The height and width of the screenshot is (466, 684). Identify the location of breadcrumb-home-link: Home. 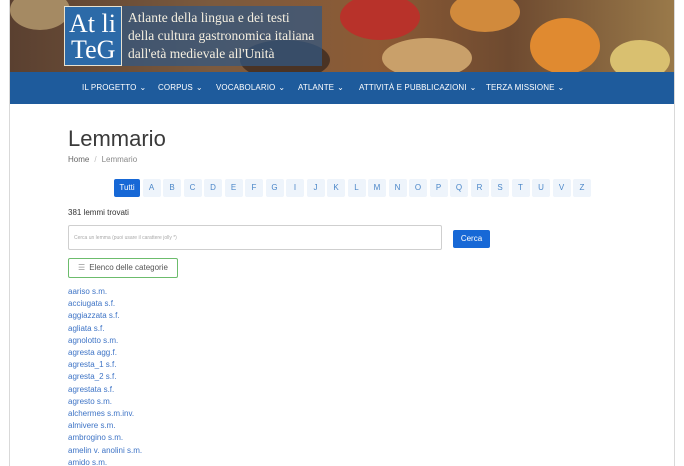
(78, 159).